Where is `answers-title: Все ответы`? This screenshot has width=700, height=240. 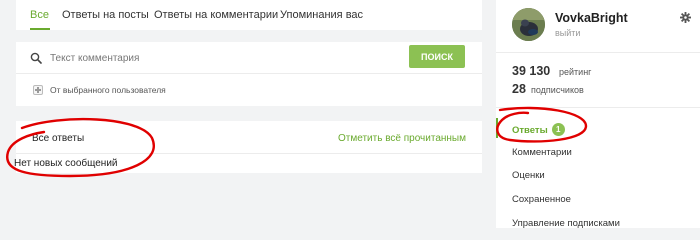
answers-title: Все ответы is located at coordinates (58, 138).